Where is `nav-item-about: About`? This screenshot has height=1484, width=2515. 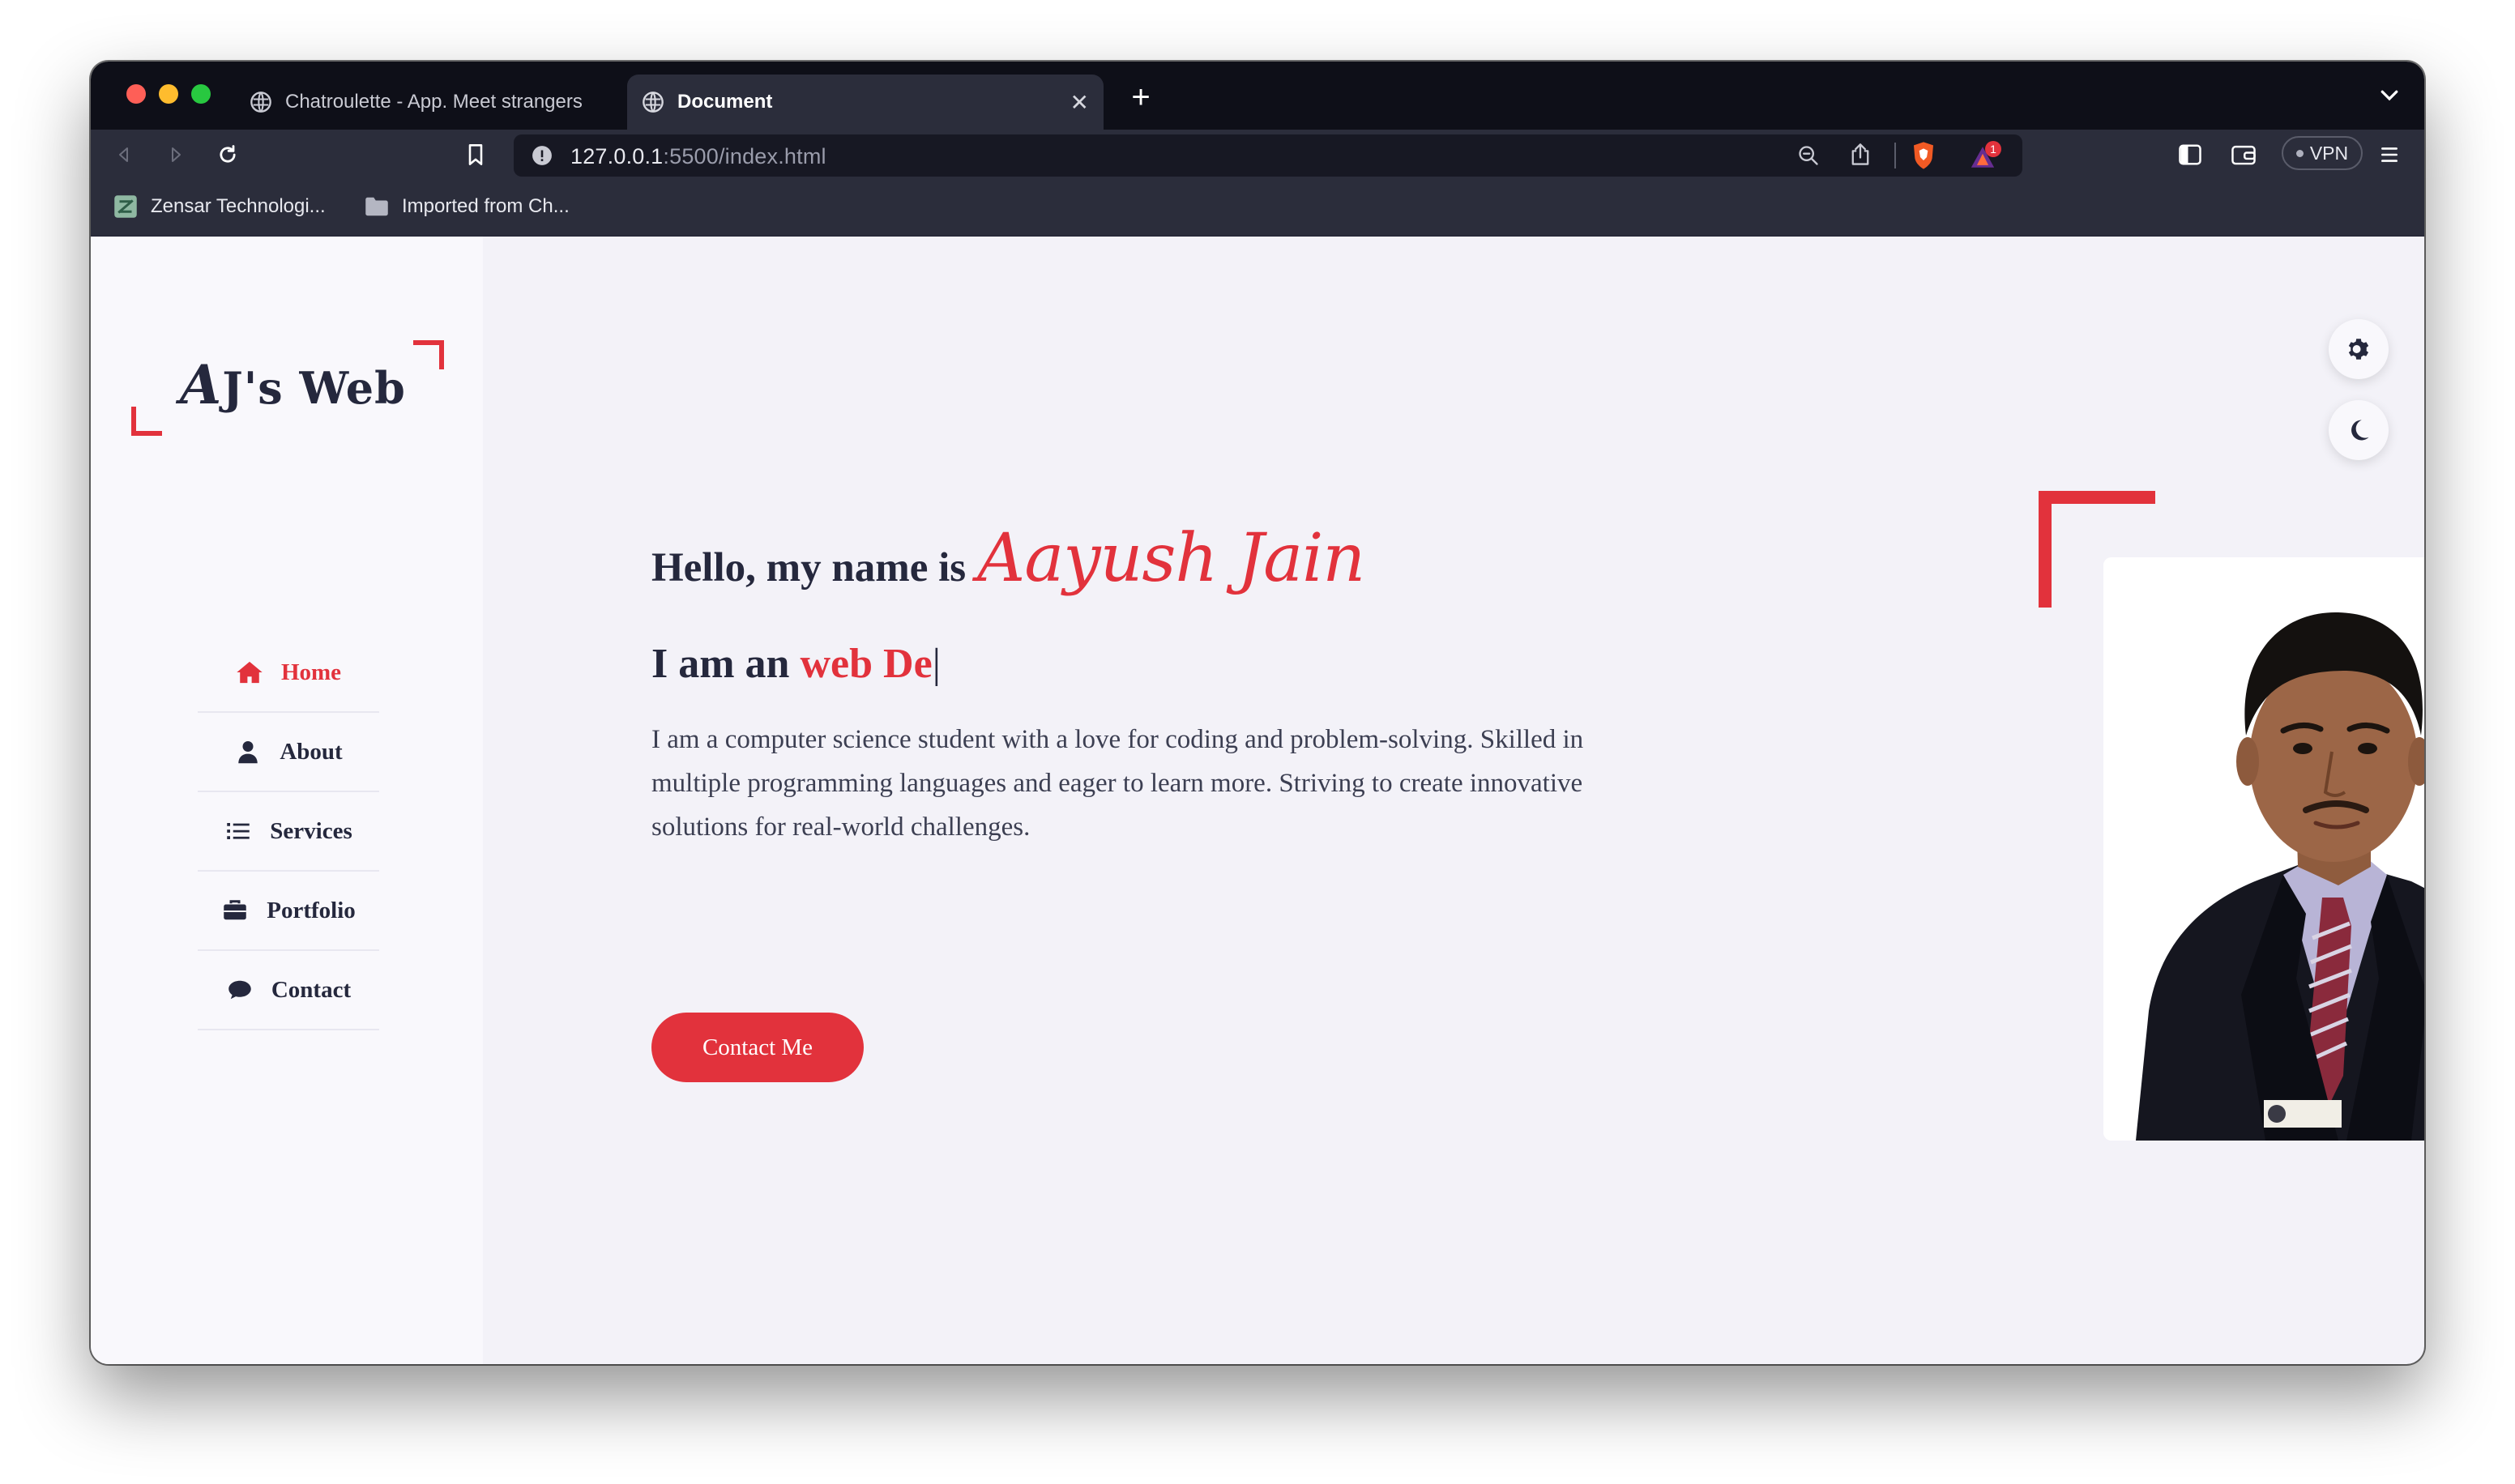 nav-item-about: About is located at coordinates (288, 752).